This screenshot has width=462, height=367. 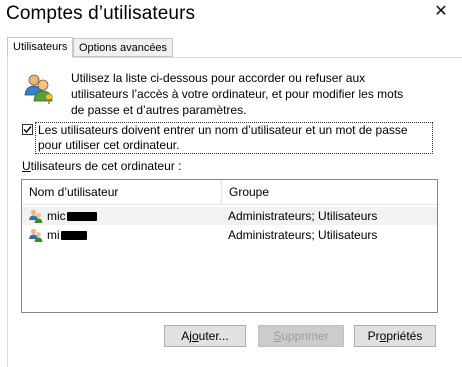 I want to click on row-username: mic, so click(x=72, y=216).